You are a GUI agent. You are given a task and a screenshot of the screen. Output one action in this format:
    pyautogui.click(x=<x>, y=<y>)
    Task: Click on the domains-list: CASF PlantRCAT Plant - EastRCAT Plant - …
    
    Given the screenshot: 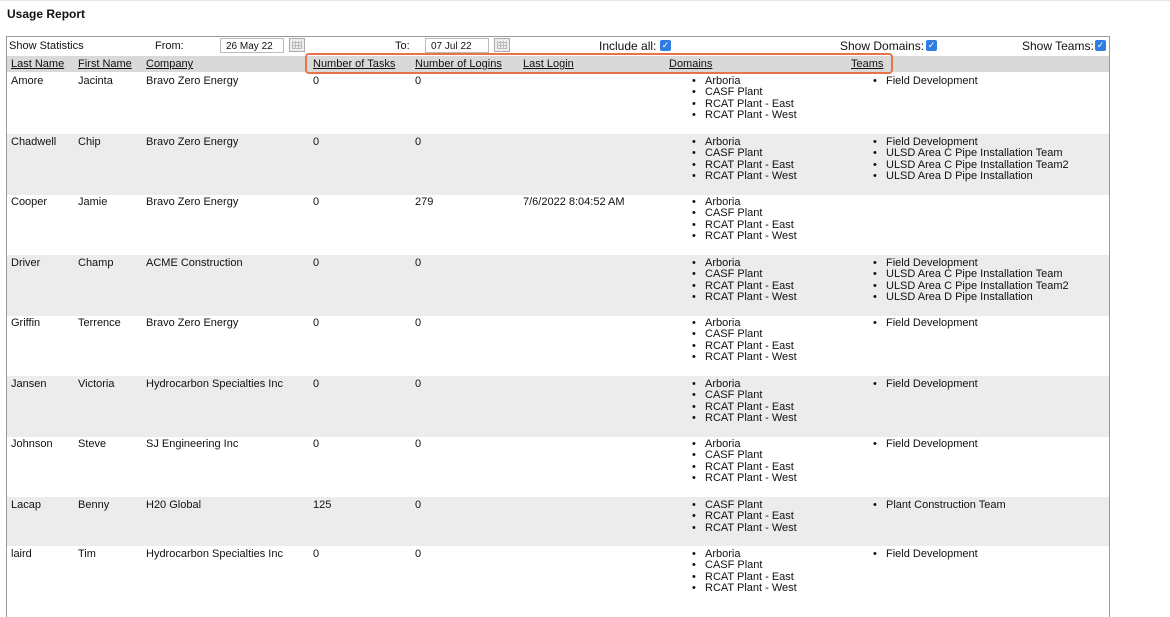 What is the action you would take?
    pyautogui.click(x=744, y=516)
    